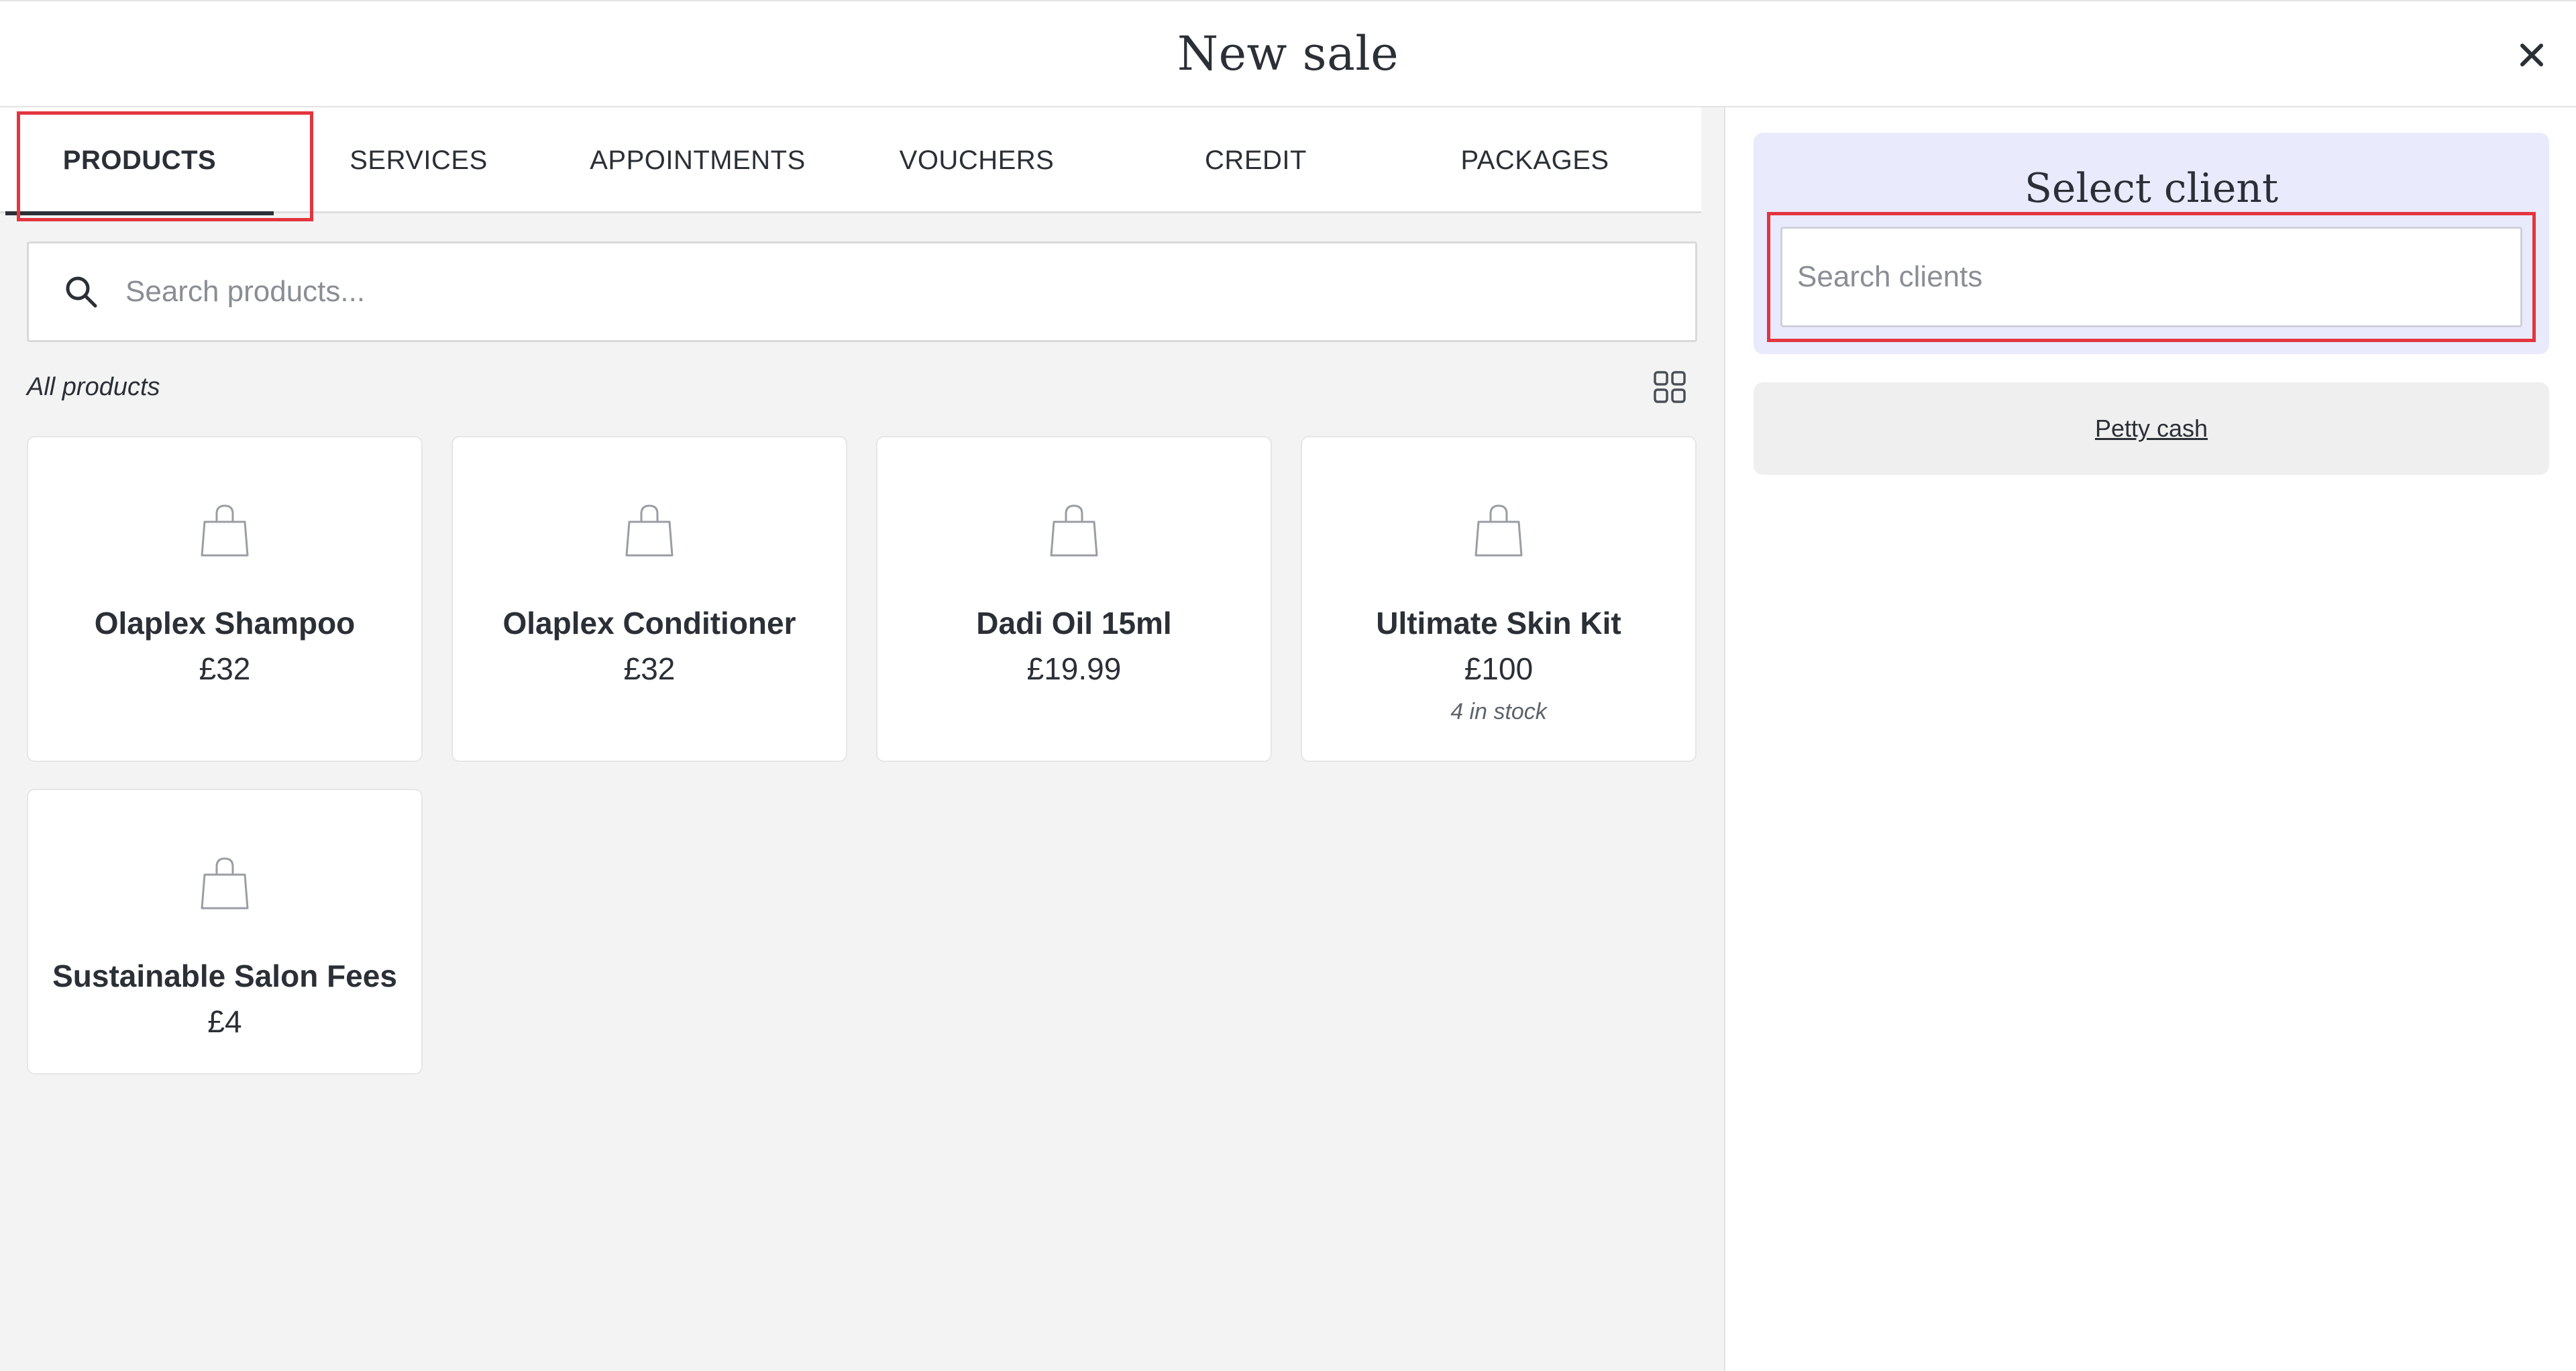  I want to click on client-search, so click(2151, 277).